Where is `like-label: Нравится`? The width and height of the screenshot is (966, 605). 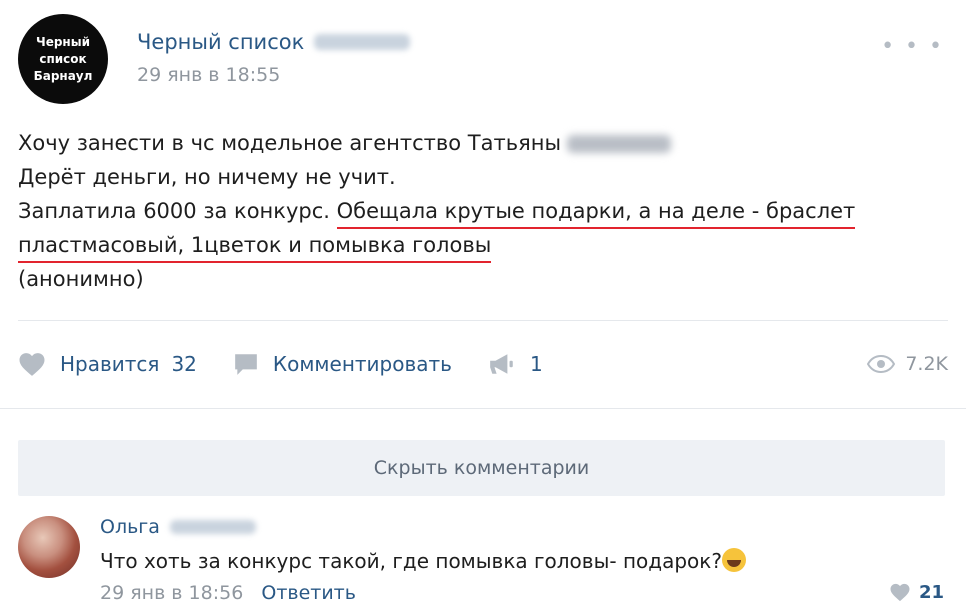 like-label: Нравится is located at coordinates (110, 364).